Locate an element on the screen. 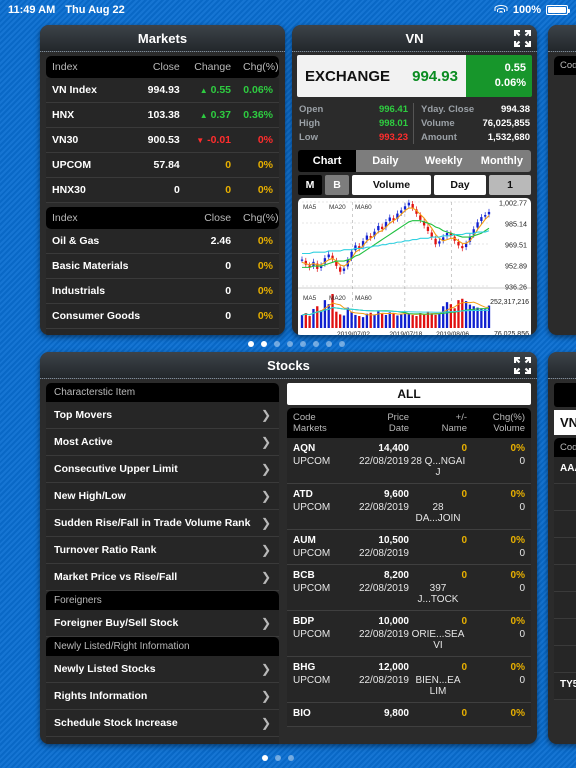 This screenshot has height=768, width=576. sidebar-item-sudden-rise-fall-in-trade-volume-rank: Sudden Rise/Fall in Trade Volume Rank ❯ is located at coordinates (162, 523).